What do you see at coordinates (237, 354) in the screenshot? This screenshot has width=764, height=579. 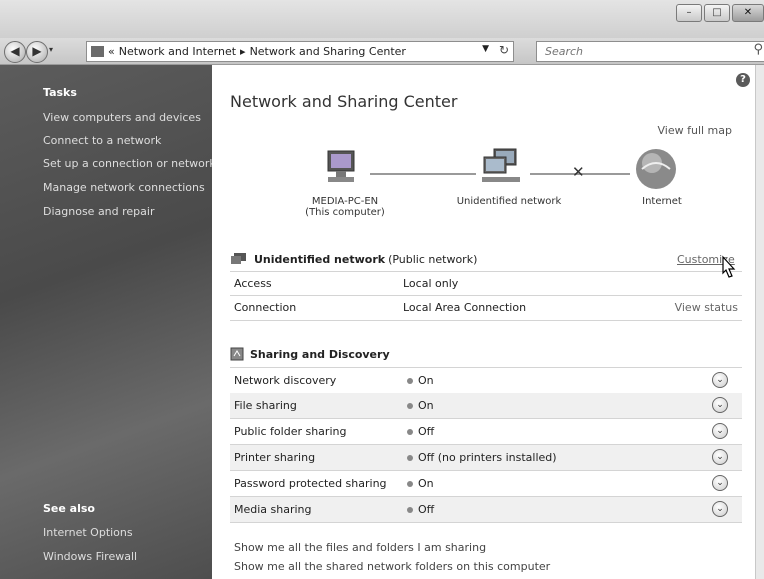 I see `sharing-icon` at bounding box center [237, 354].